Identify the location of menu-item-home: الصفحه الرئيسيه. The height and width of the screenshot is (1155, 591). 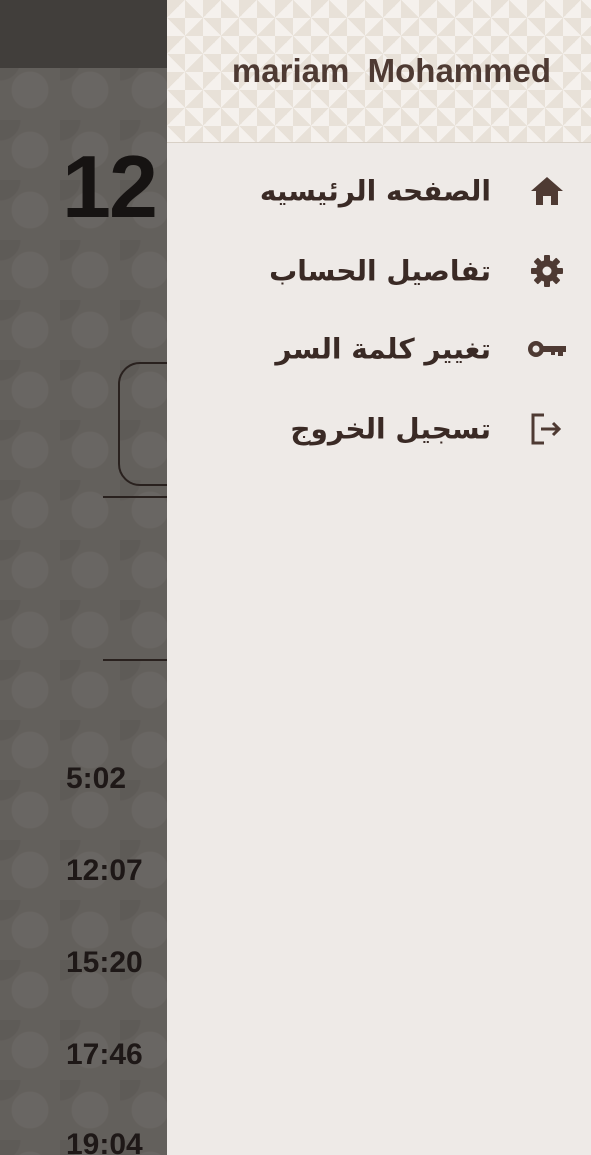
(379, 191).